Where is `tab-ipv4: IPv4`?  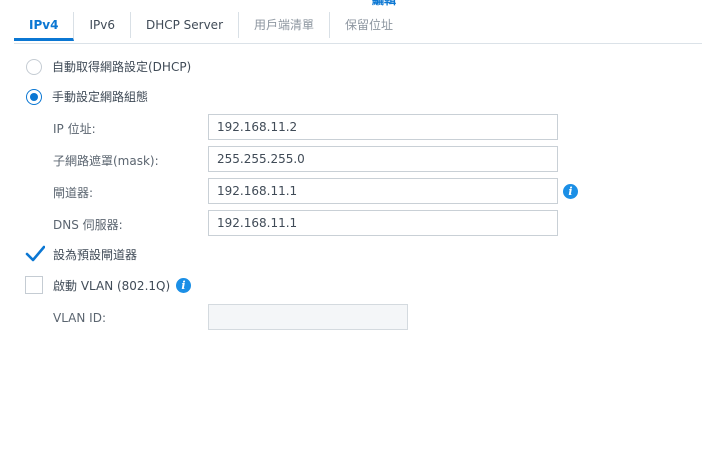 tab-ipv4: IPv4 is located at coordinates (44, 26).